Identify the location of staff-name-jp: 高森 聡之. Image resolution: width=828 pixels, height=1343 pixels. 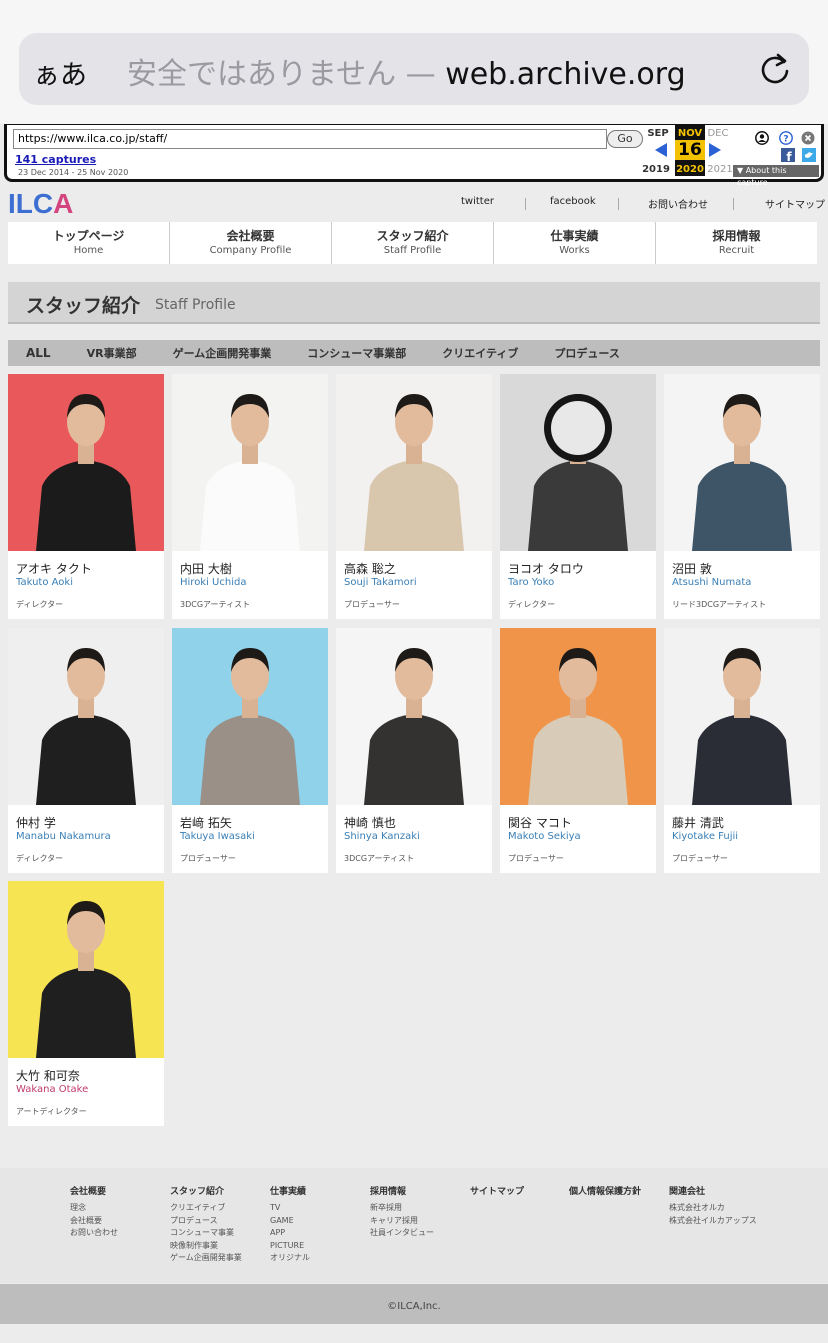
(370, 569).